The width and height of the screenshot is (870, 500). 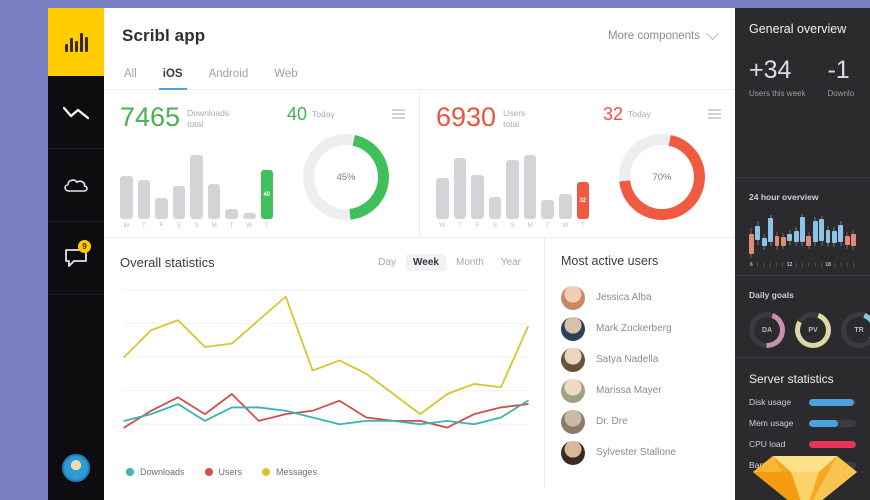 I want to click on users-today-header: 32 Today, so click(x=662, y=114).